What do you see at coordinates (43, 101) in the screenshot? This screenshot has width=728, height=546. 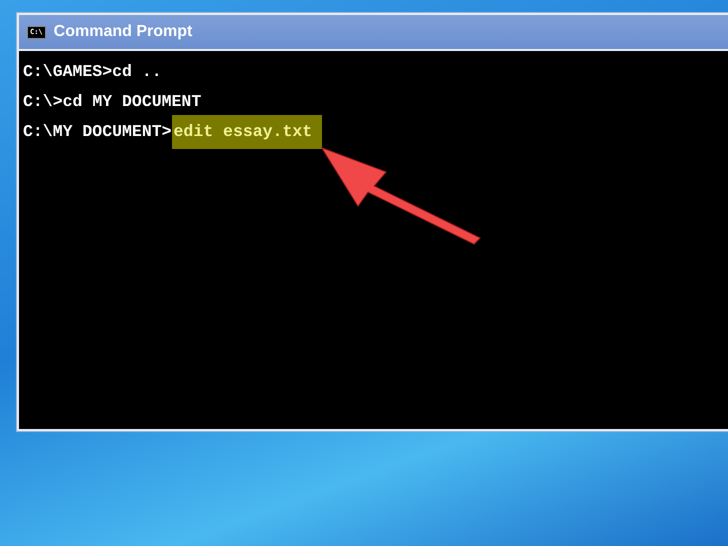 I see `console-prompt: C:\>` at bounding box center [43, 101].